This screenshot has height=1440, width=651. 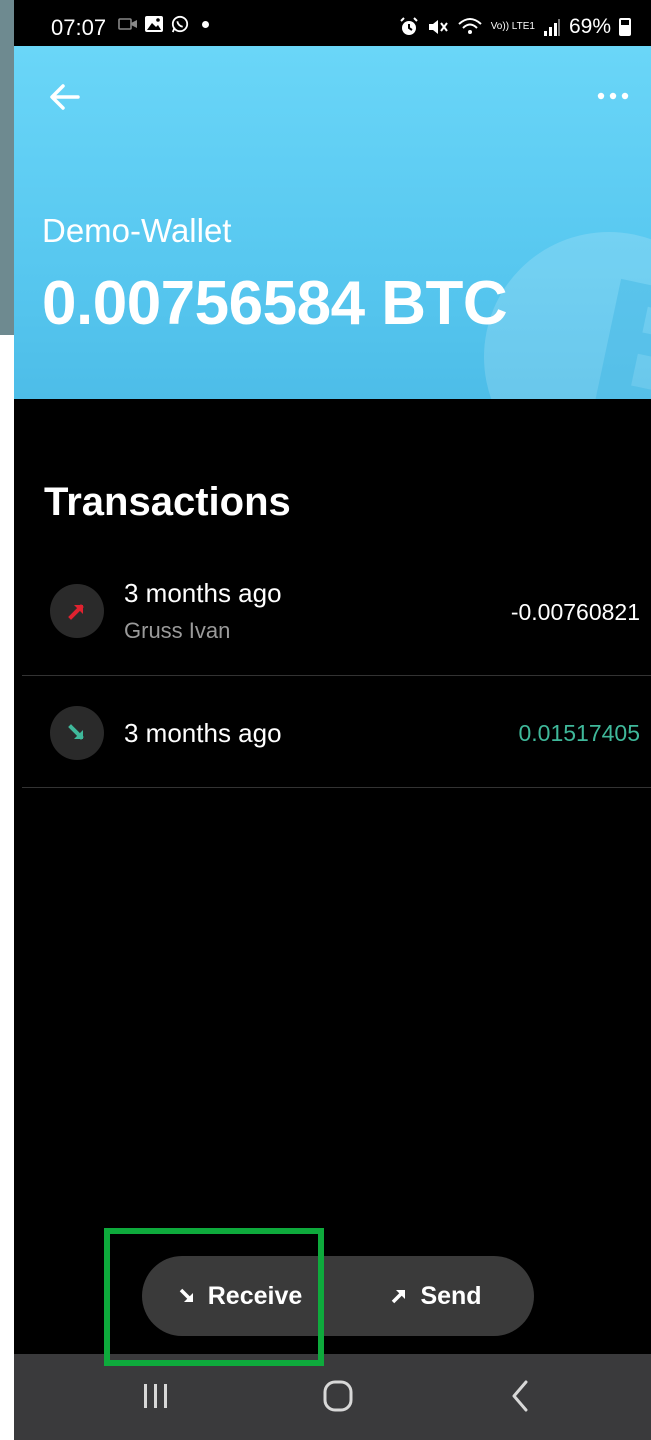 I want to click on receive-button: Receive, so click(x=240, y=1296).